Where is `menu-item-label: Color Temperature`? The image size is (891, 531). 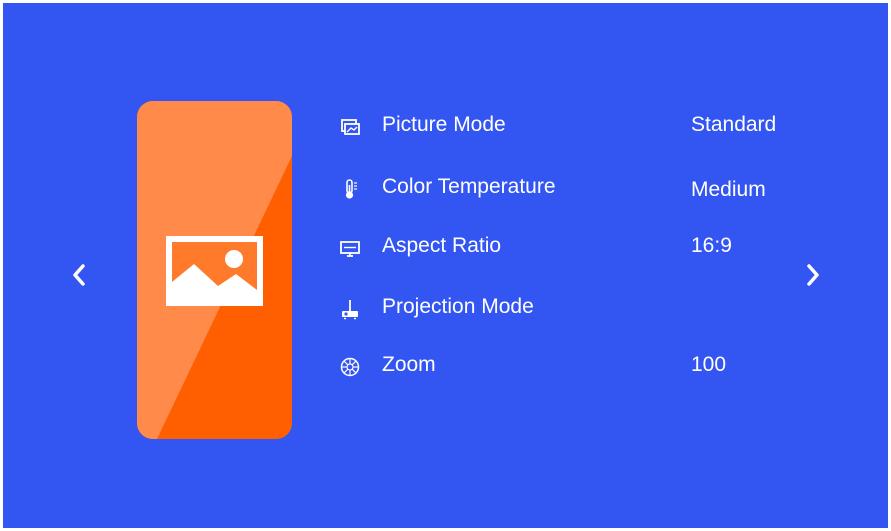
menu-item-label: Color Temperature is located at coordinates (469, 186).